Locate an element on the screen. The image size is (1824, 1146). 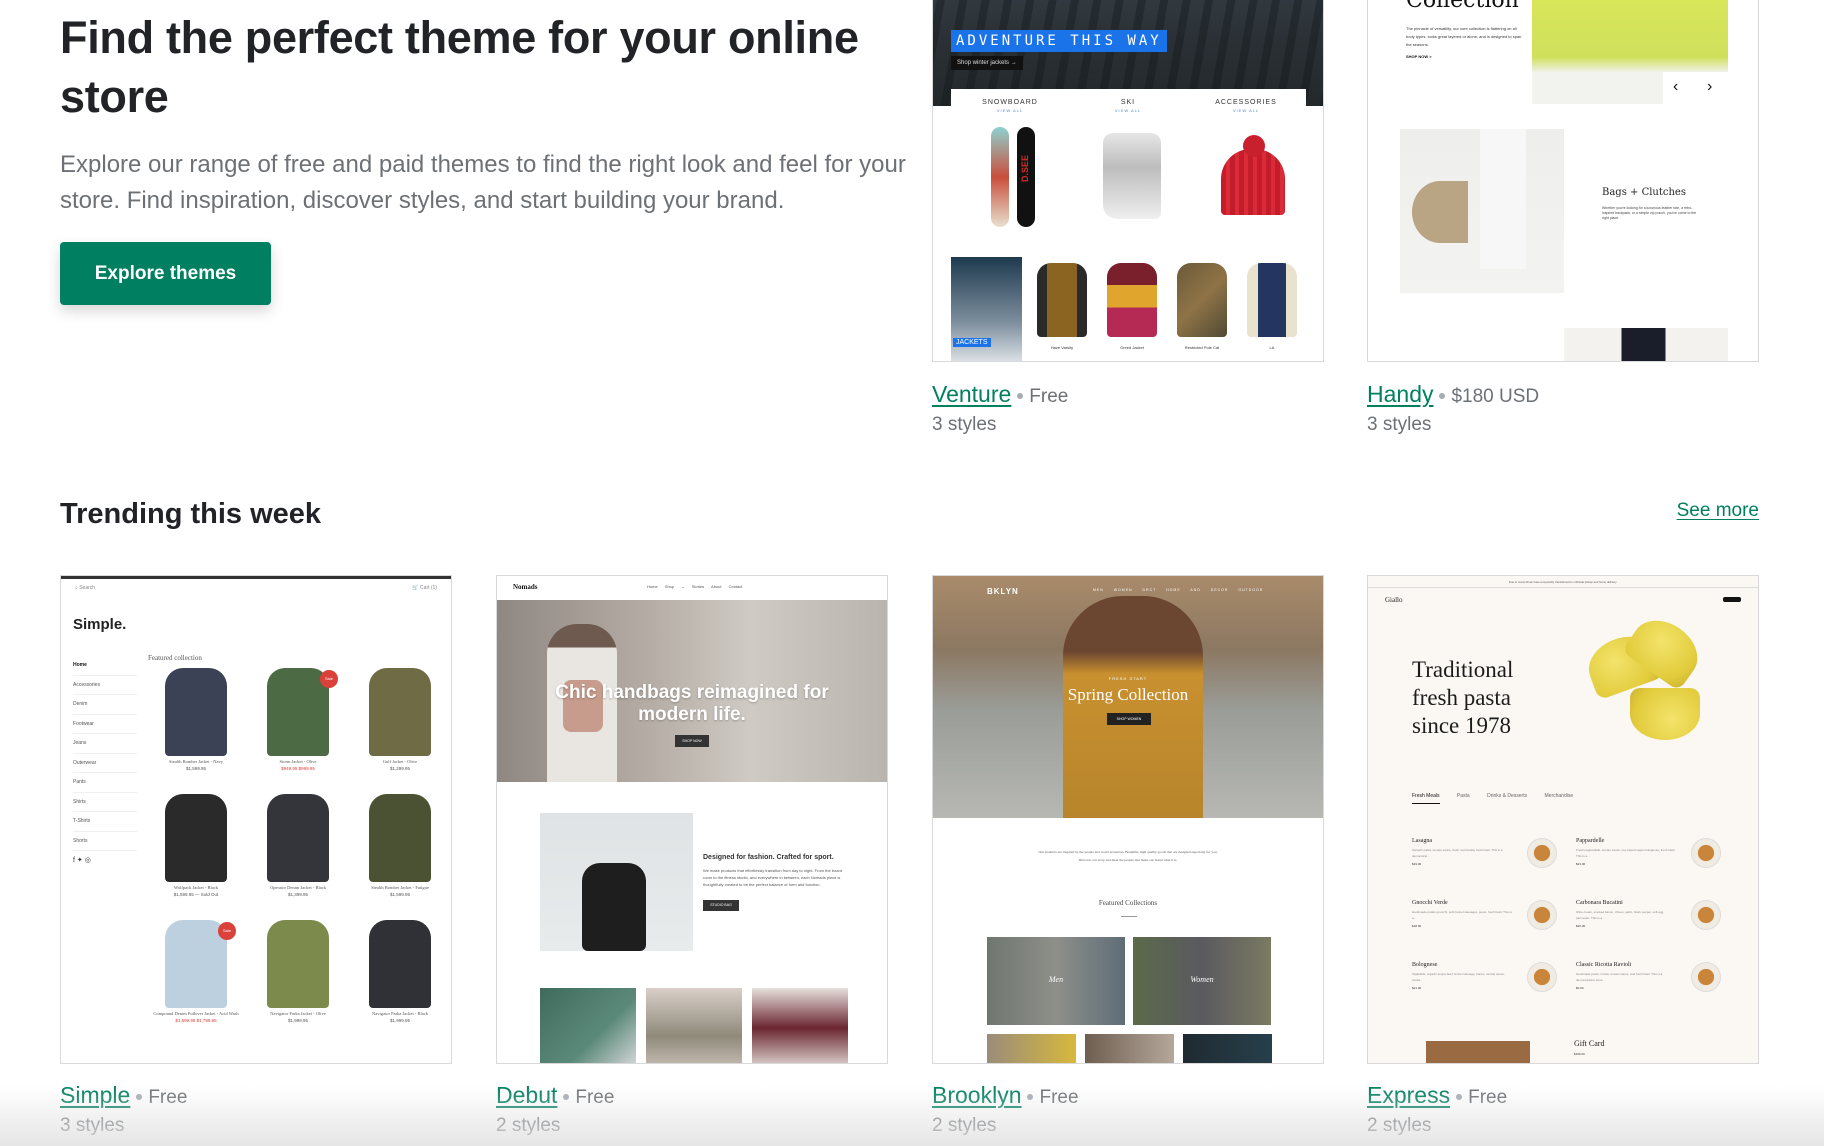
cart-icon is located at coordinates (1732, 599).